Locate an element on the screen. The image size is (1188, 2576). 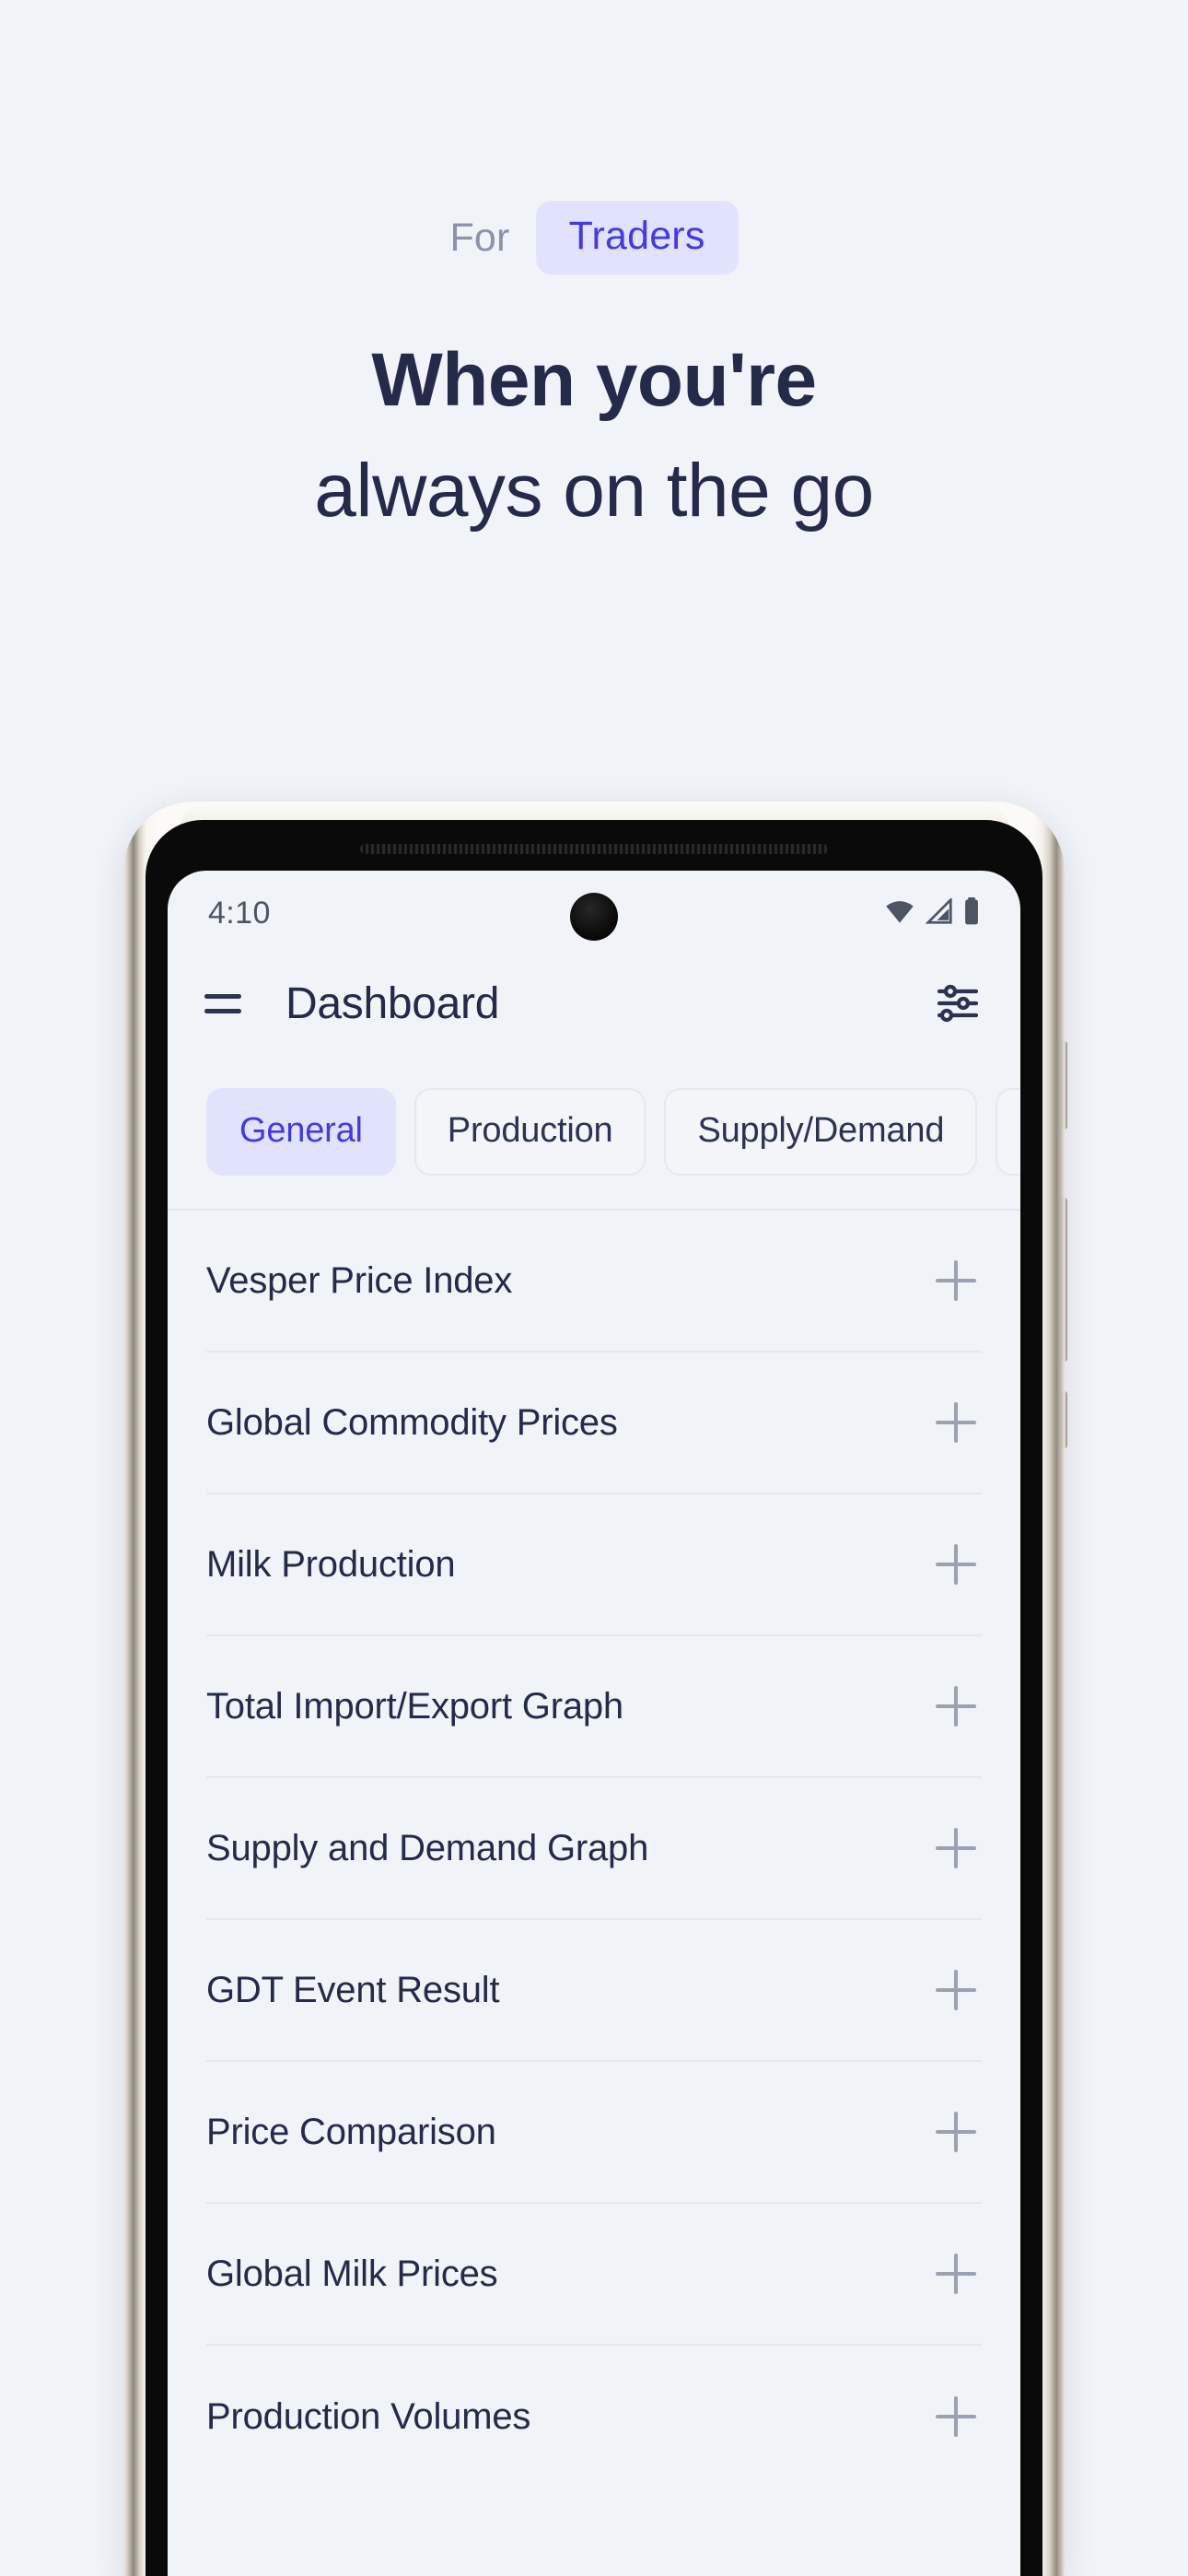
eyebrow-row: For Traders is located at coordinates (594, 238).